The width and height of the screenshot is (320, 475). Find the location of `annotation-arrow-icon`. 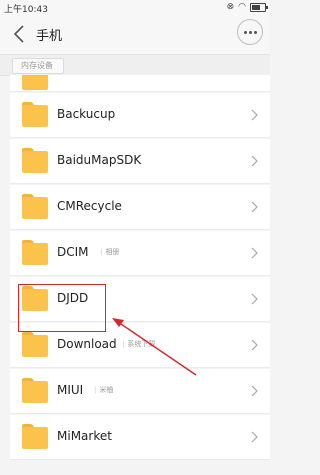

annotation-arrow-icon is located at coordinates (154, 347).